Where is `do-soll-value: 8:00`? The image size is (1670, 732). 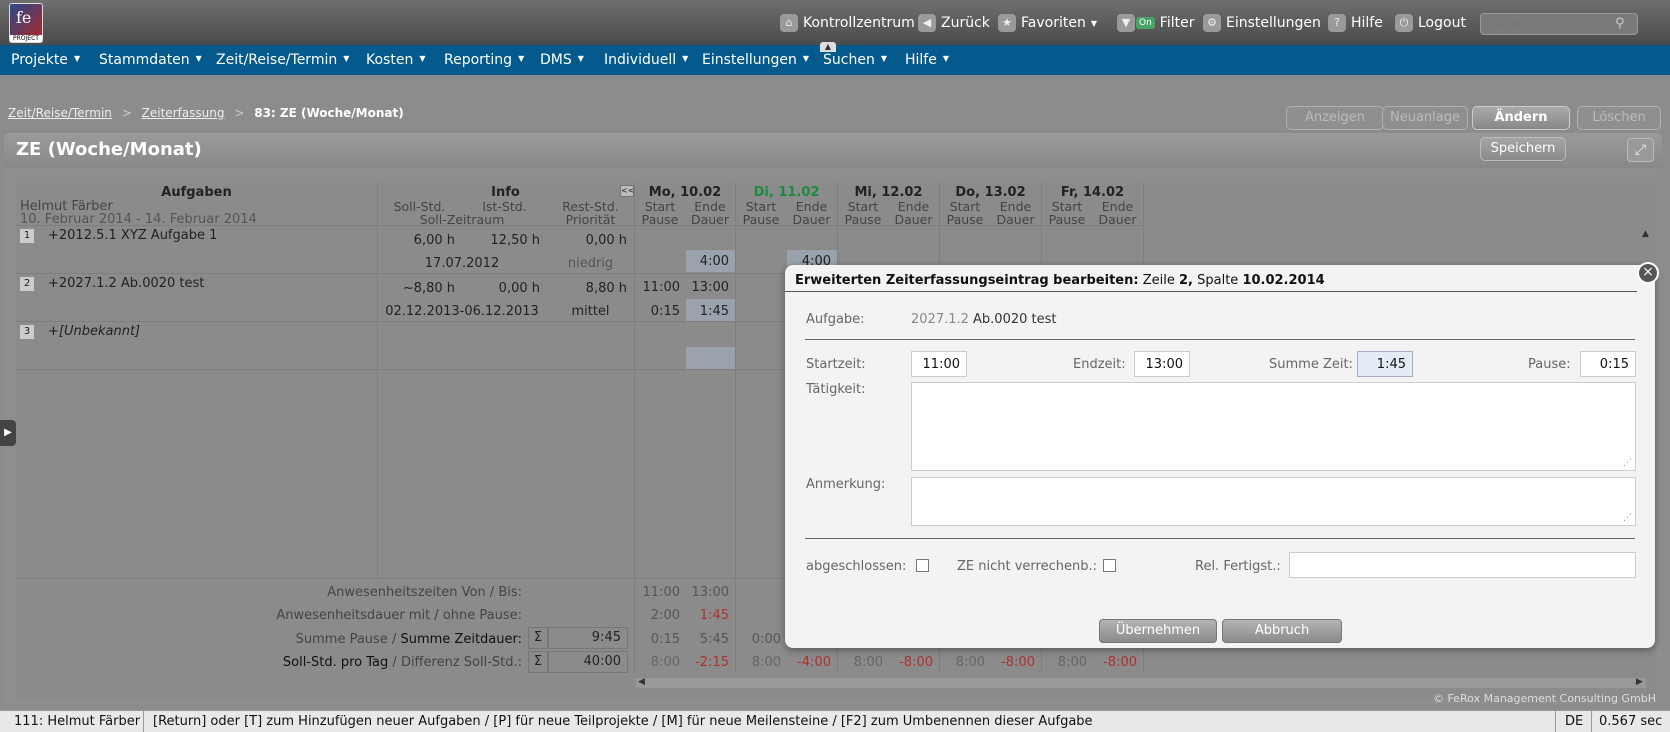
do-soll-value: 8:00 is located at coordinates (970, 662).